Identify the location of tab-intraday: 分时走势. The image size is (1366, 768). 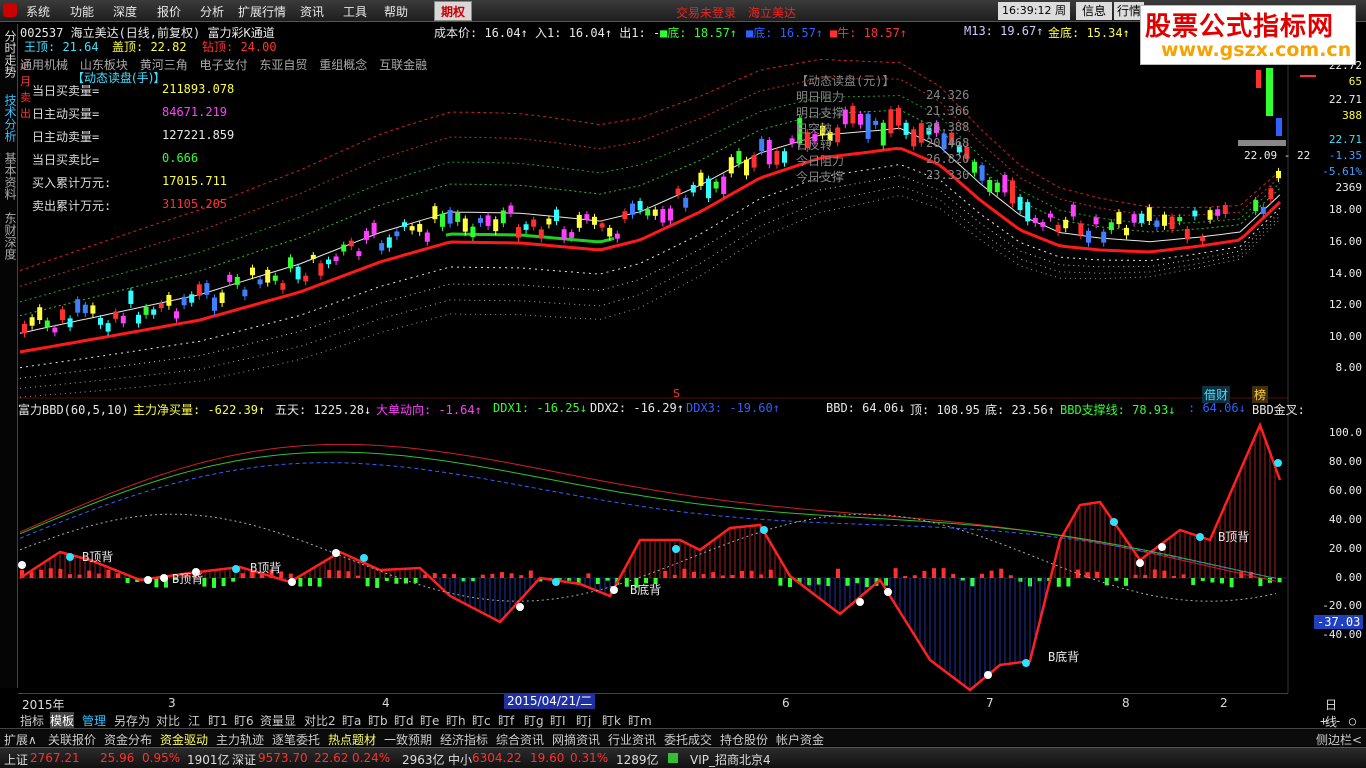
(9, 54).